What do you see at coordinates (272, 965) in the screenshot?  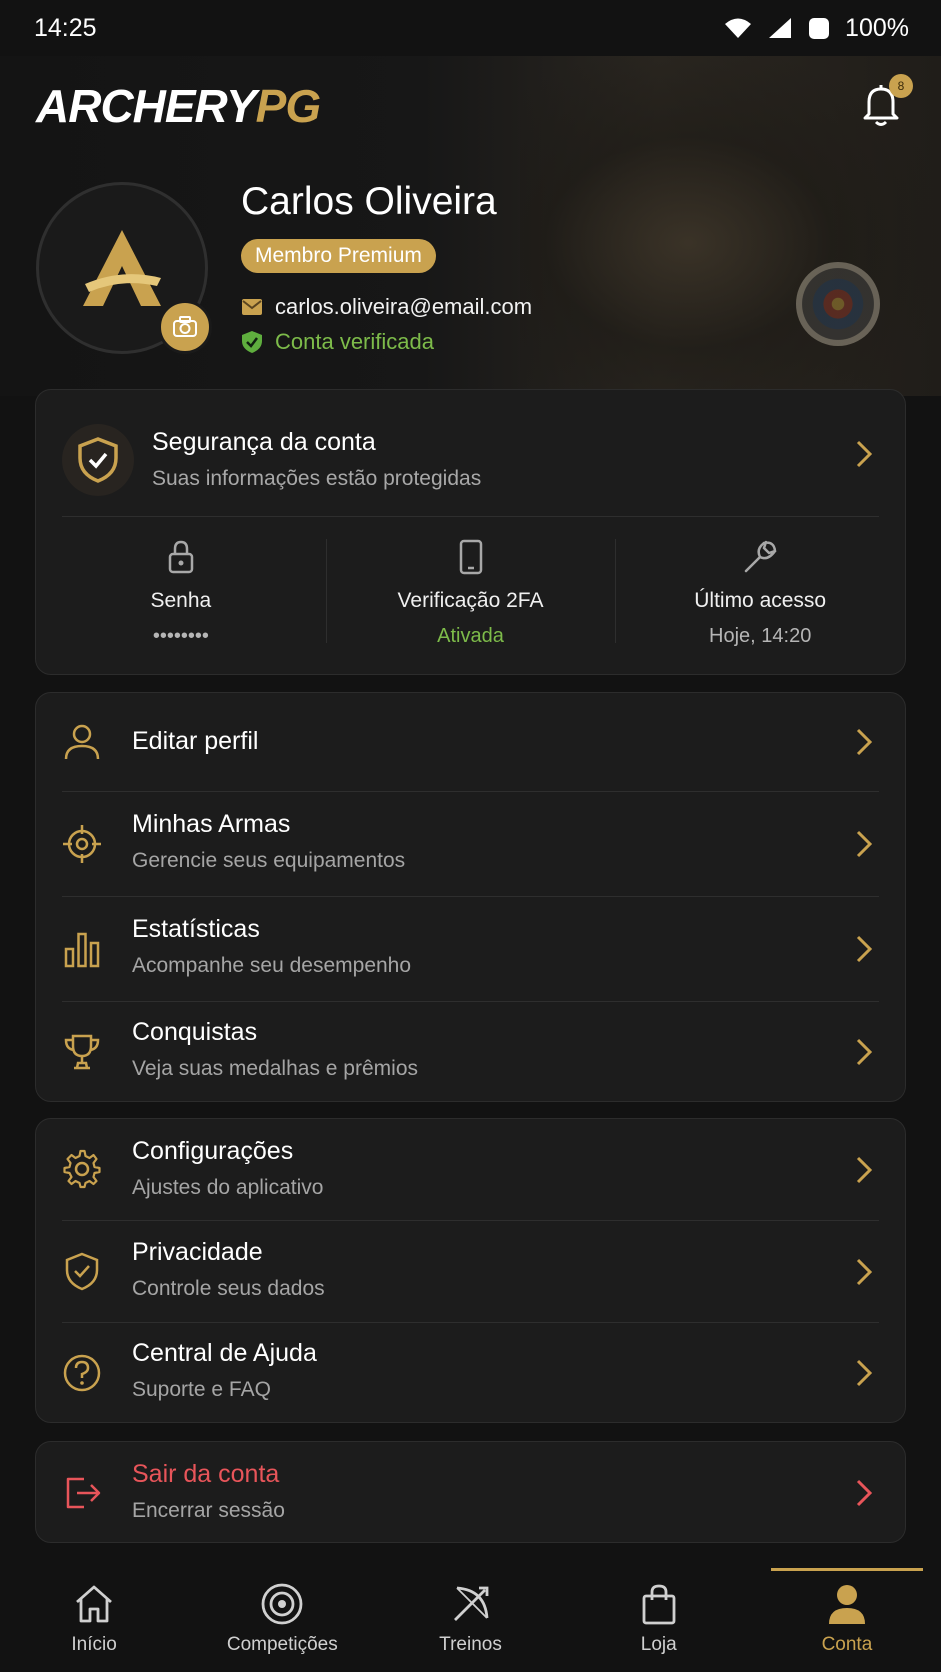 I see `menu-subtitle: Acompanhe seu desempenho` at bounding box center [272, 965].